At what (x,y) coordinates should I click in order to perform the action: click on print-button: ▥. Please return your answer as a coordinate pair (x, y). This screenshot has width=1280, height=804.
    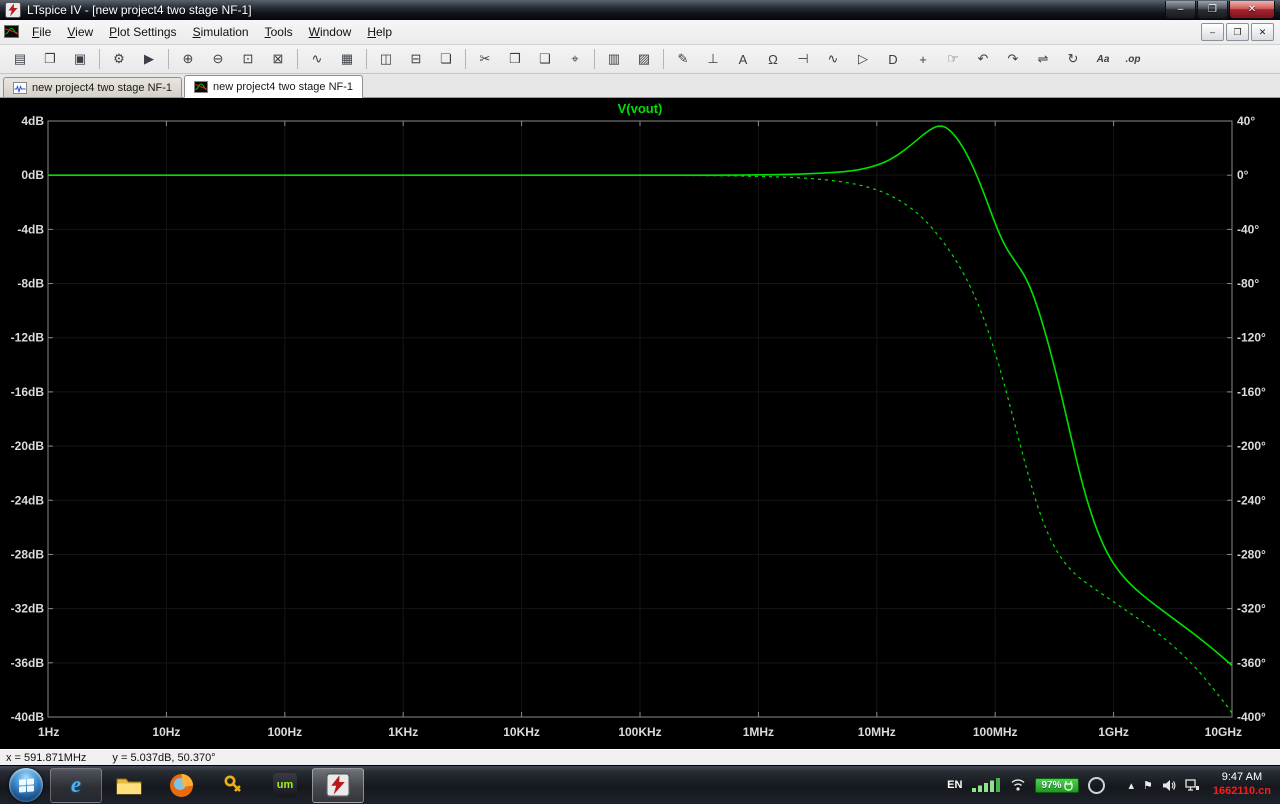
    Looking at the image, I should click on (614, 59).